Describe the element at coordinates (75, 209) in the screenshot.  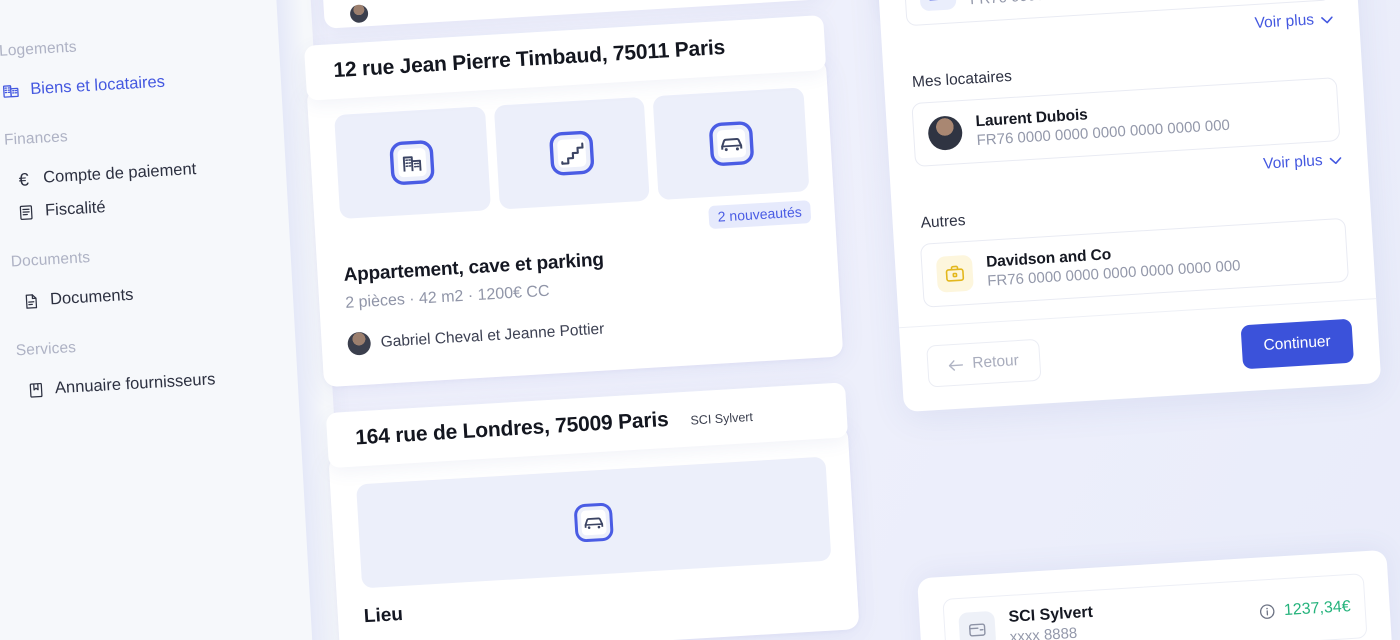
I see `sidebar-item-label: Fiscalité` at that location.